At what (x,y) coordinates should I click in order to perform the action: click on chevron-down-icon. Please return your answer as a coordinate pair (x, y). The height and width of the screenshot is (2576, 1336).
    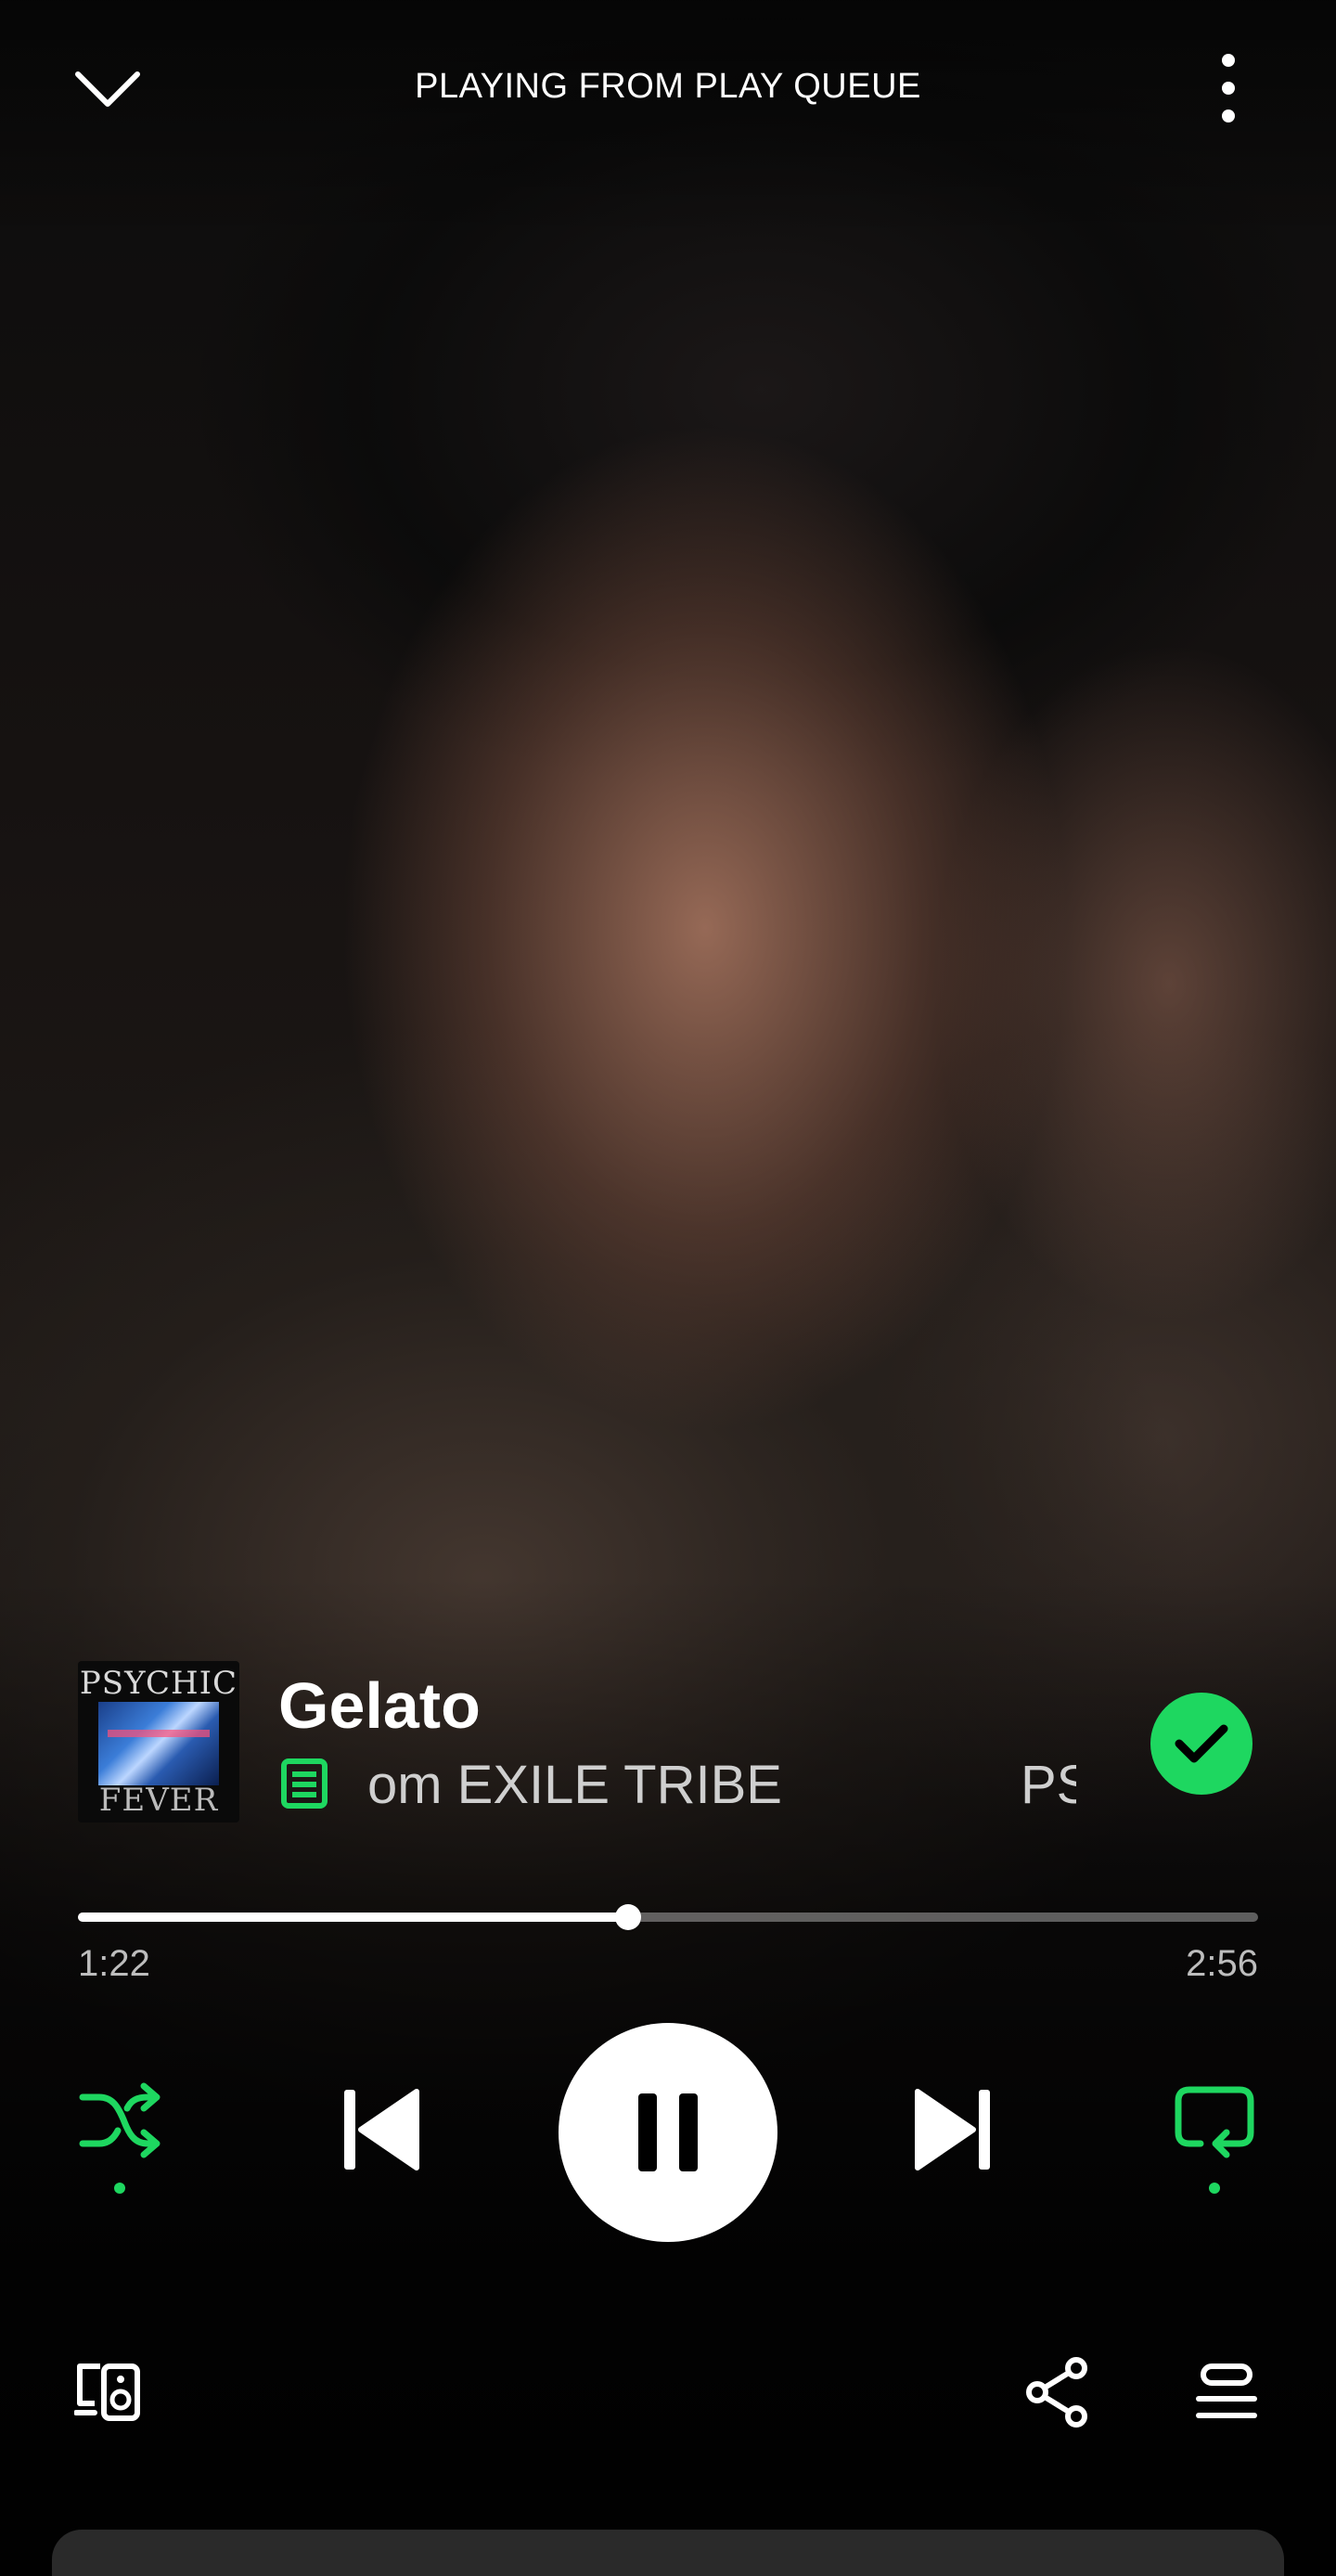
    Looking at the image, I should click on (108, 89).